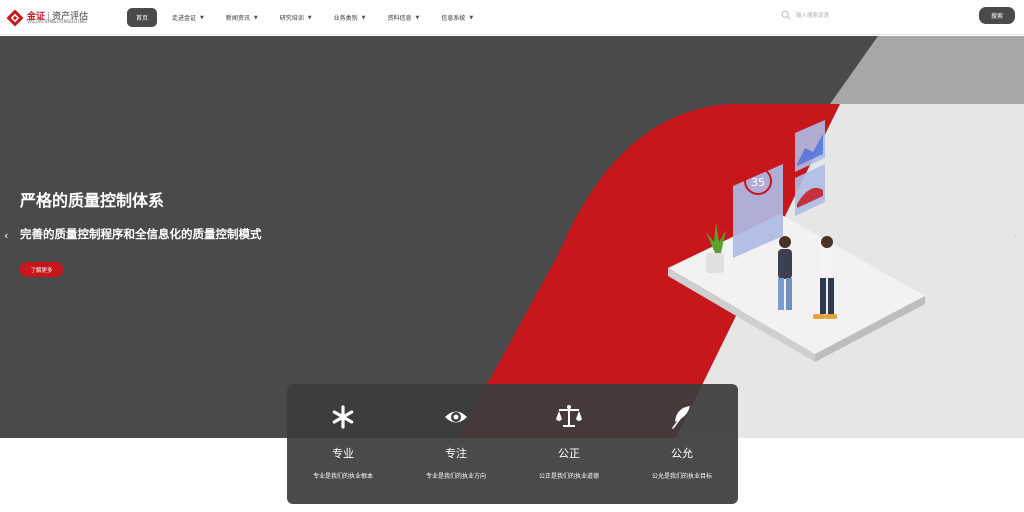  What do you see at coordinates (343, 453) in the screenshot?
I see `value-title: 专业` at bounding box center [343, 453].